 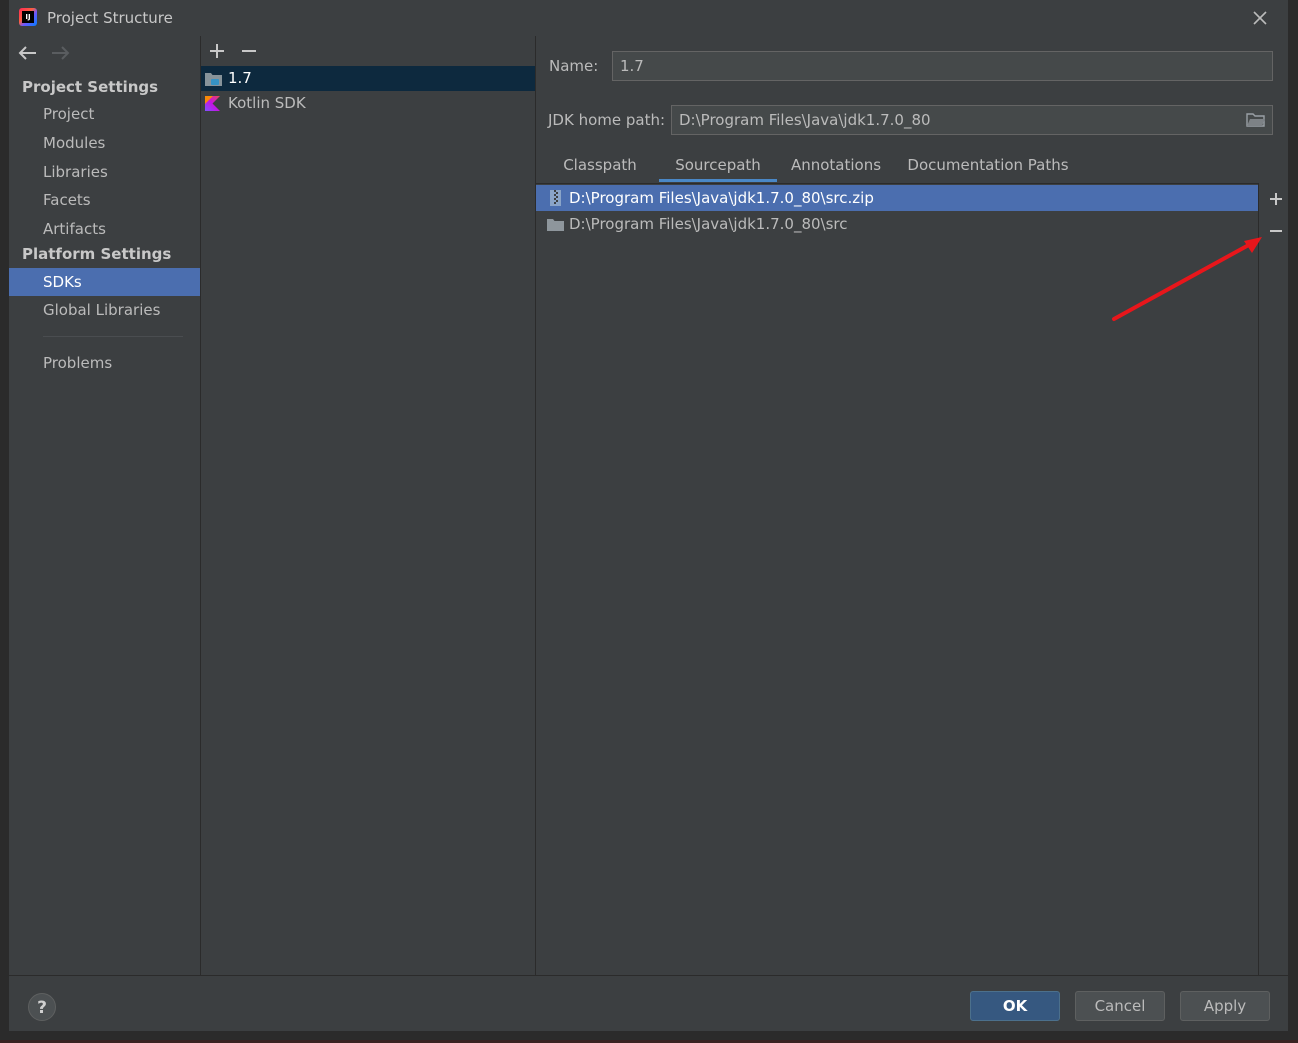 I want to click on app-icon-text: IJ, so click(x=28, y=17).